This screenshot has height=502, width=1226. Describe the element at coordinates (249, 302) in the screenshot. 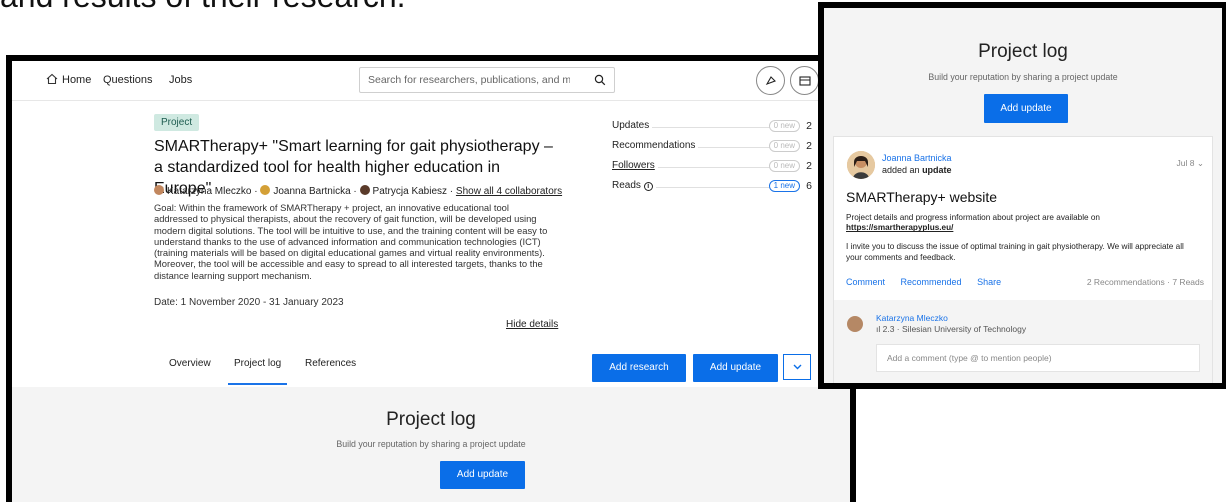

I see `project-date: Date: 1 November 2020 - 31 January 2023` at that location.